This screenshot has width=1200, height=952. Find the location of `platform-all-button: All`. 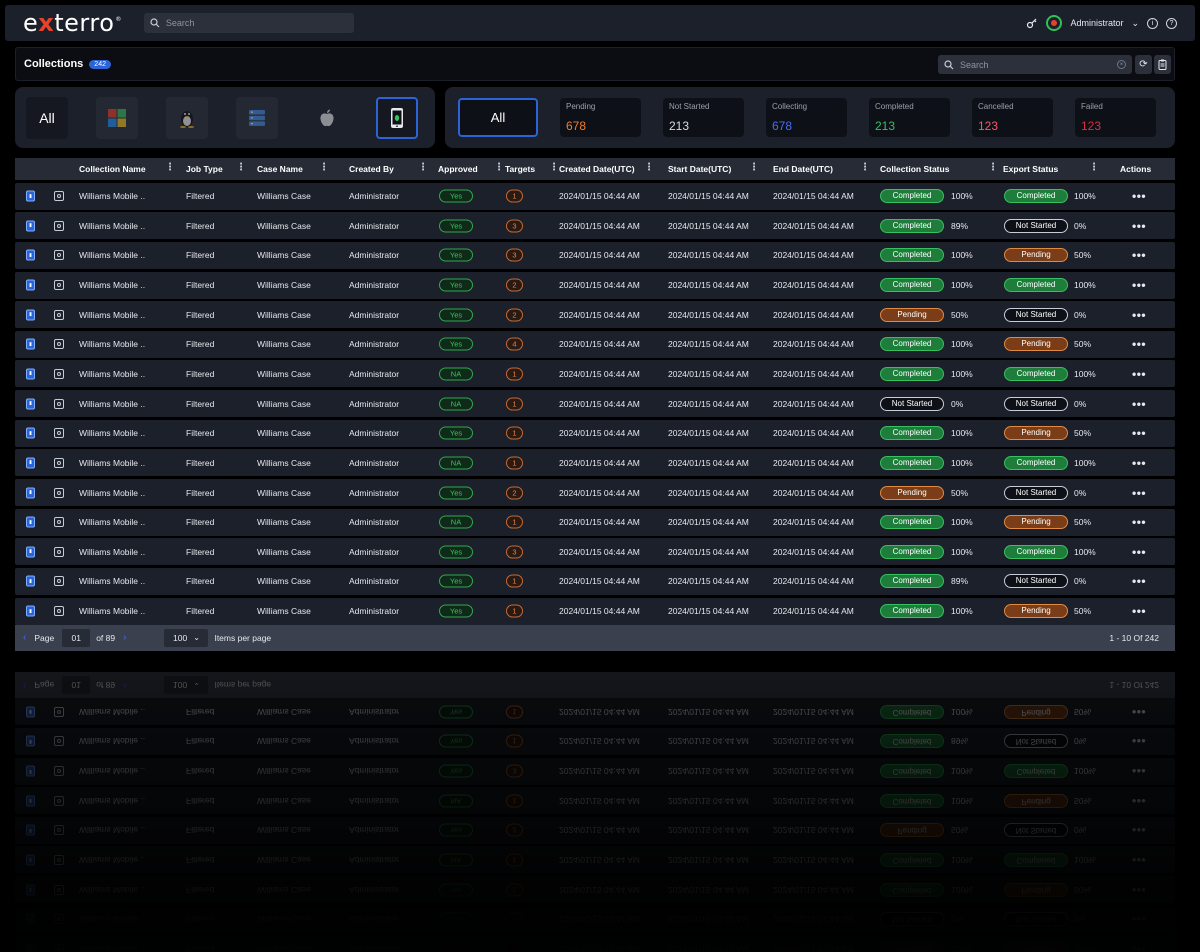

platform-all-button: All is located at coordinates (47, 117).